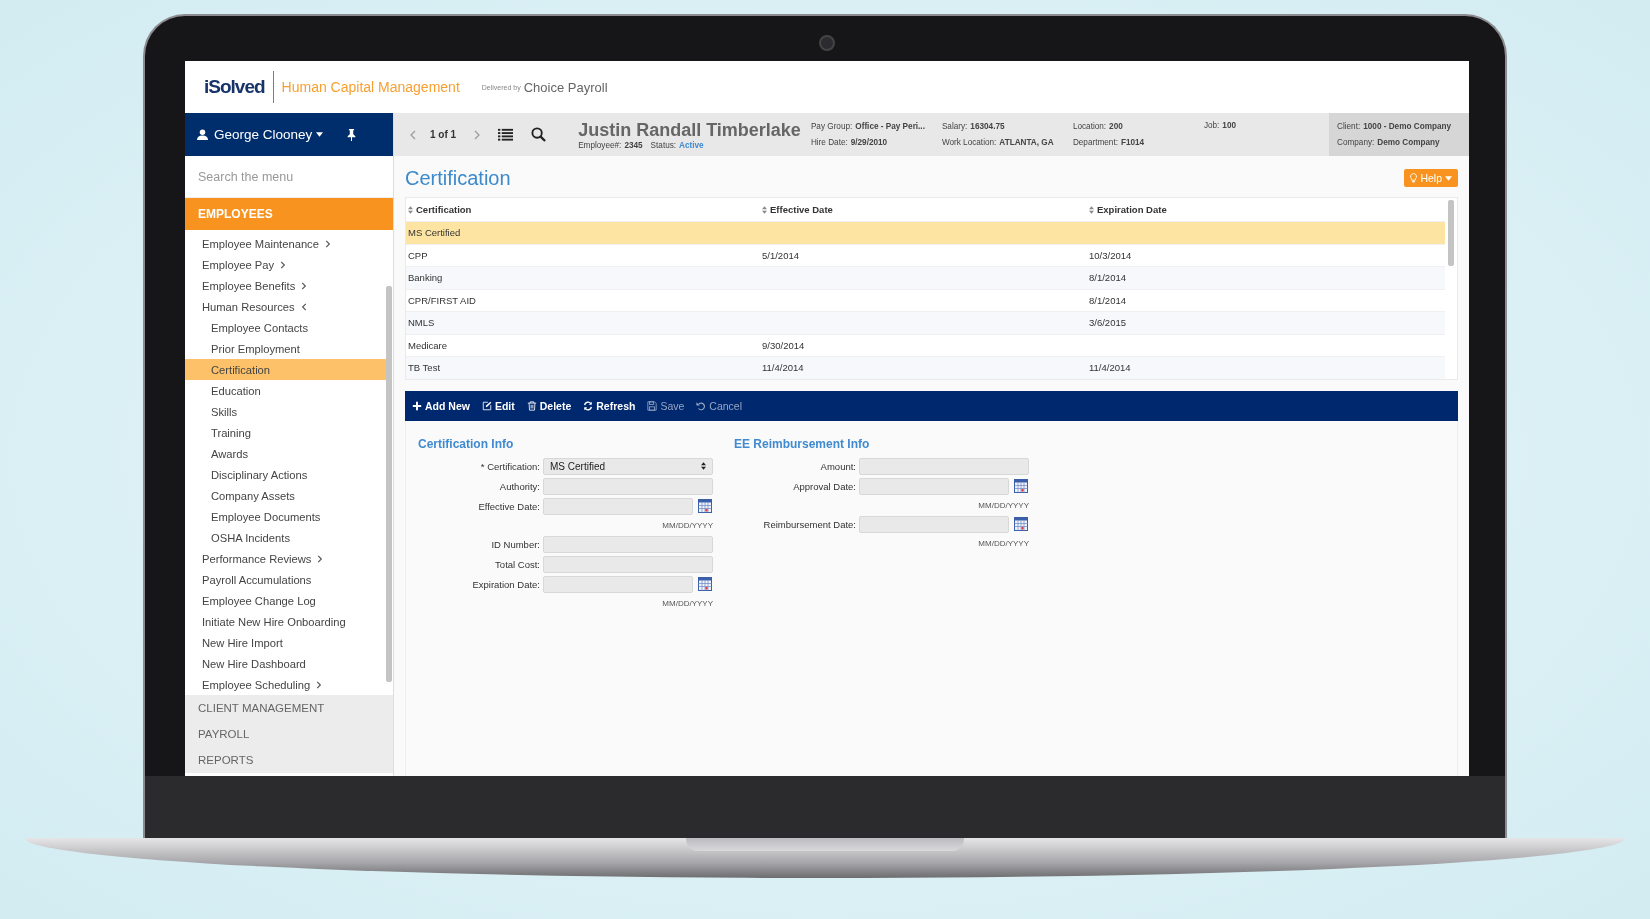 The width and height of the screenshot is (1650, 919). I want to click on search-icon, so click(539, 134).